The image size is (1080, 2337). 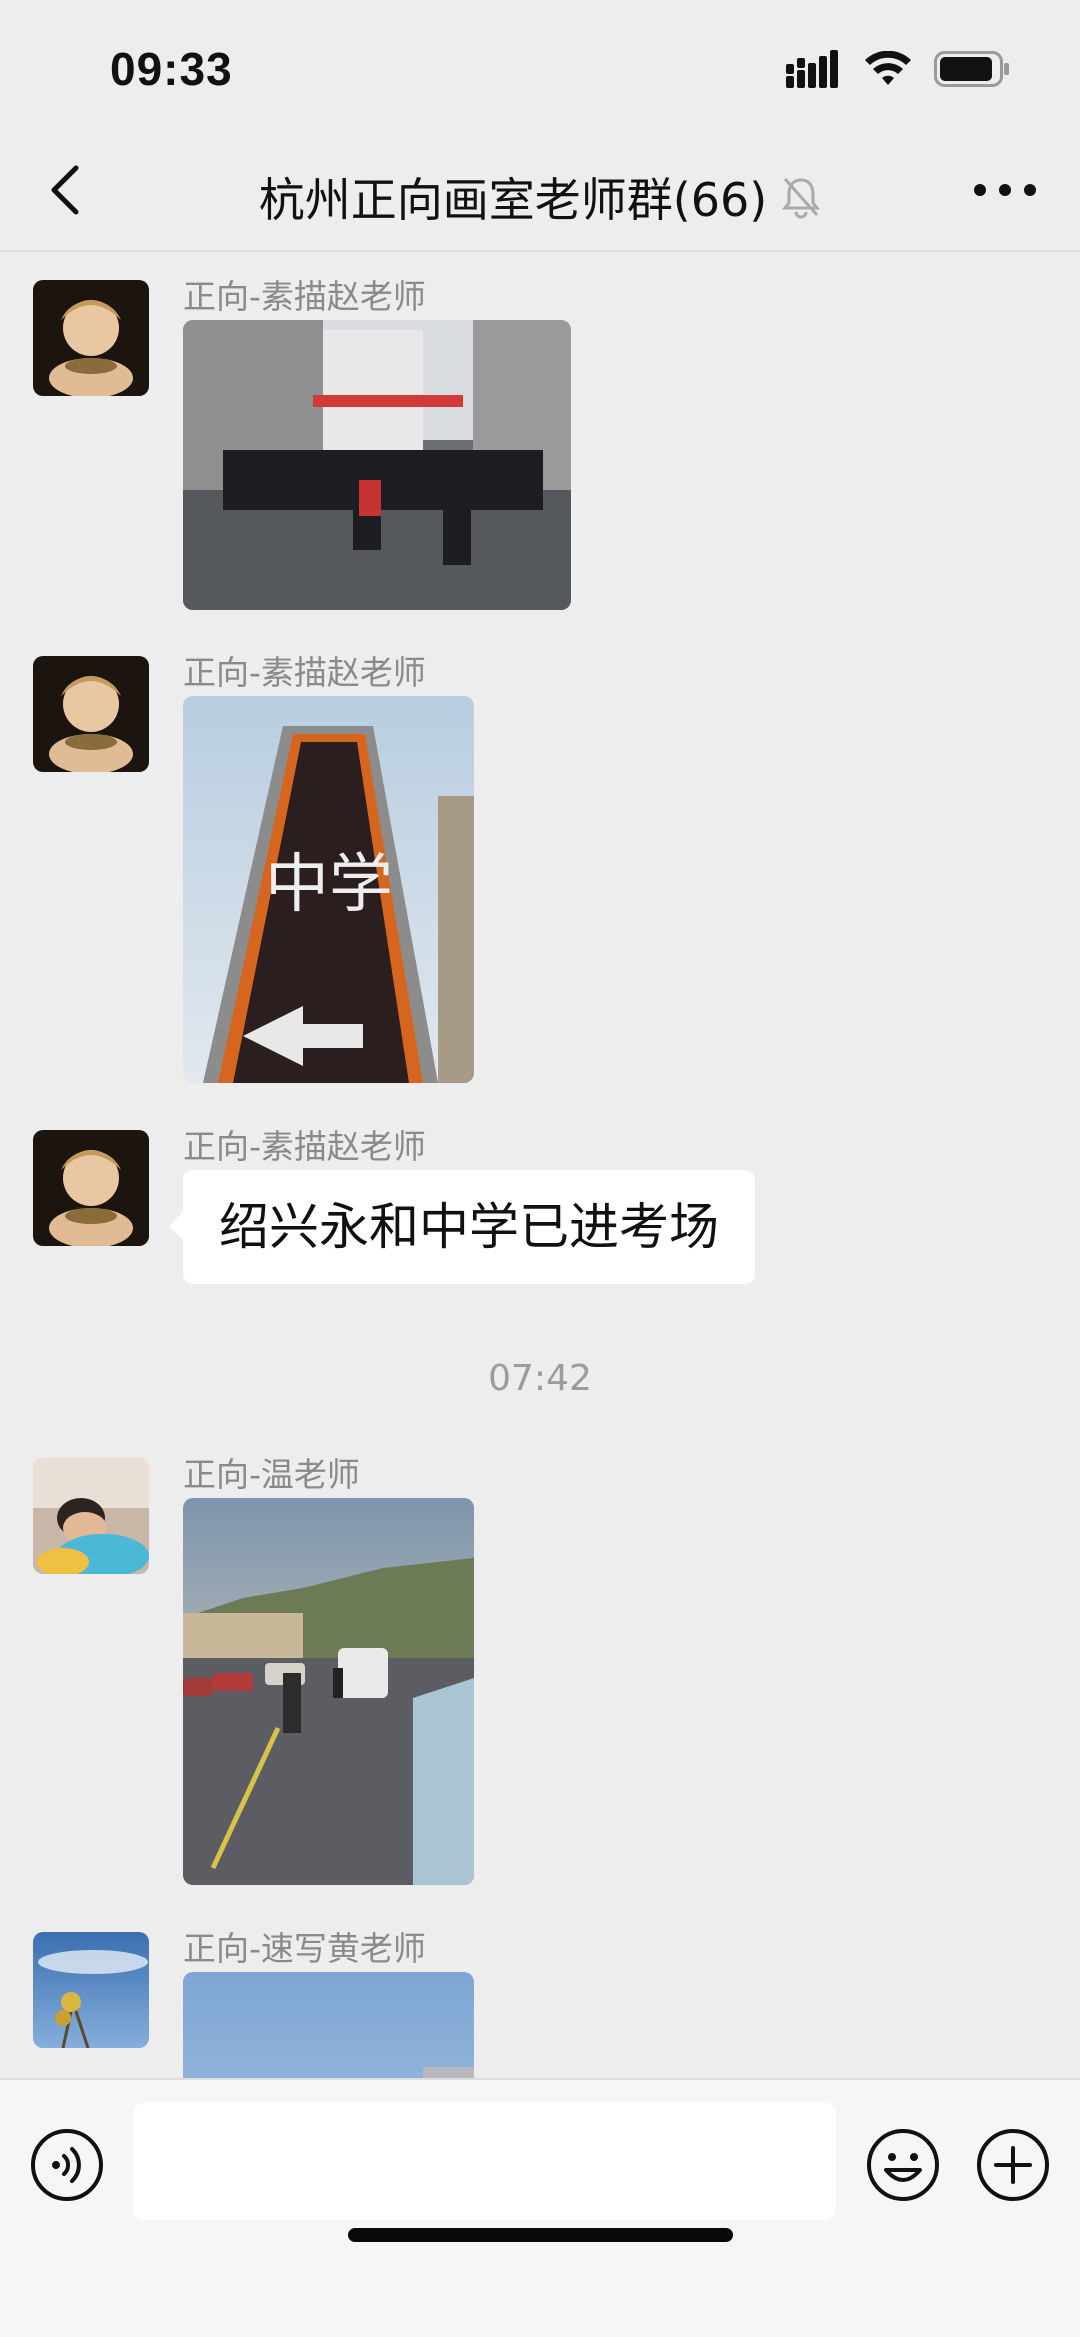 What do you see at coordinates (304, 1948) in the screenshot?
I see `sender-name: 正向-速写黄老师` at bounding box center [304, 1948].